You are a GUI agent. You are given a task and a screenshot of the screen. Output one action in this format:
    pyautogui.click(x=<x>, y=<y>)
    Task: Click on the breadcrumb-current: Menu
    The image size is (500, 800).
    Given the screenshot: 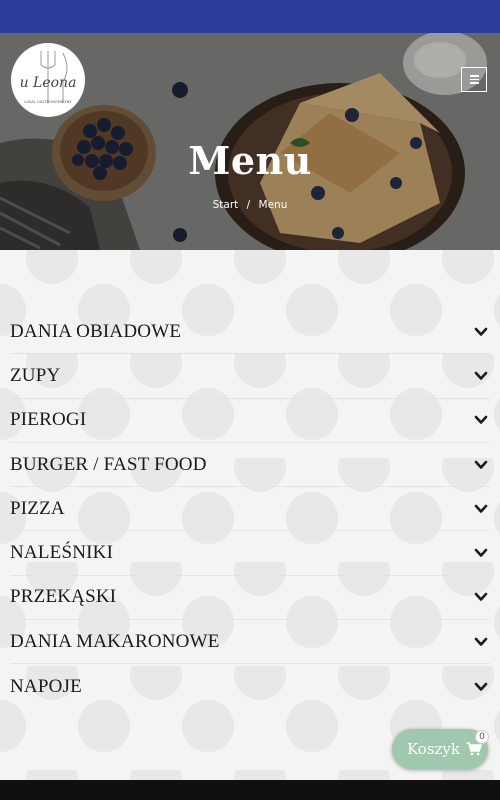 What is the action you would take?
    pyautogui.click(x=273, y=205)
    